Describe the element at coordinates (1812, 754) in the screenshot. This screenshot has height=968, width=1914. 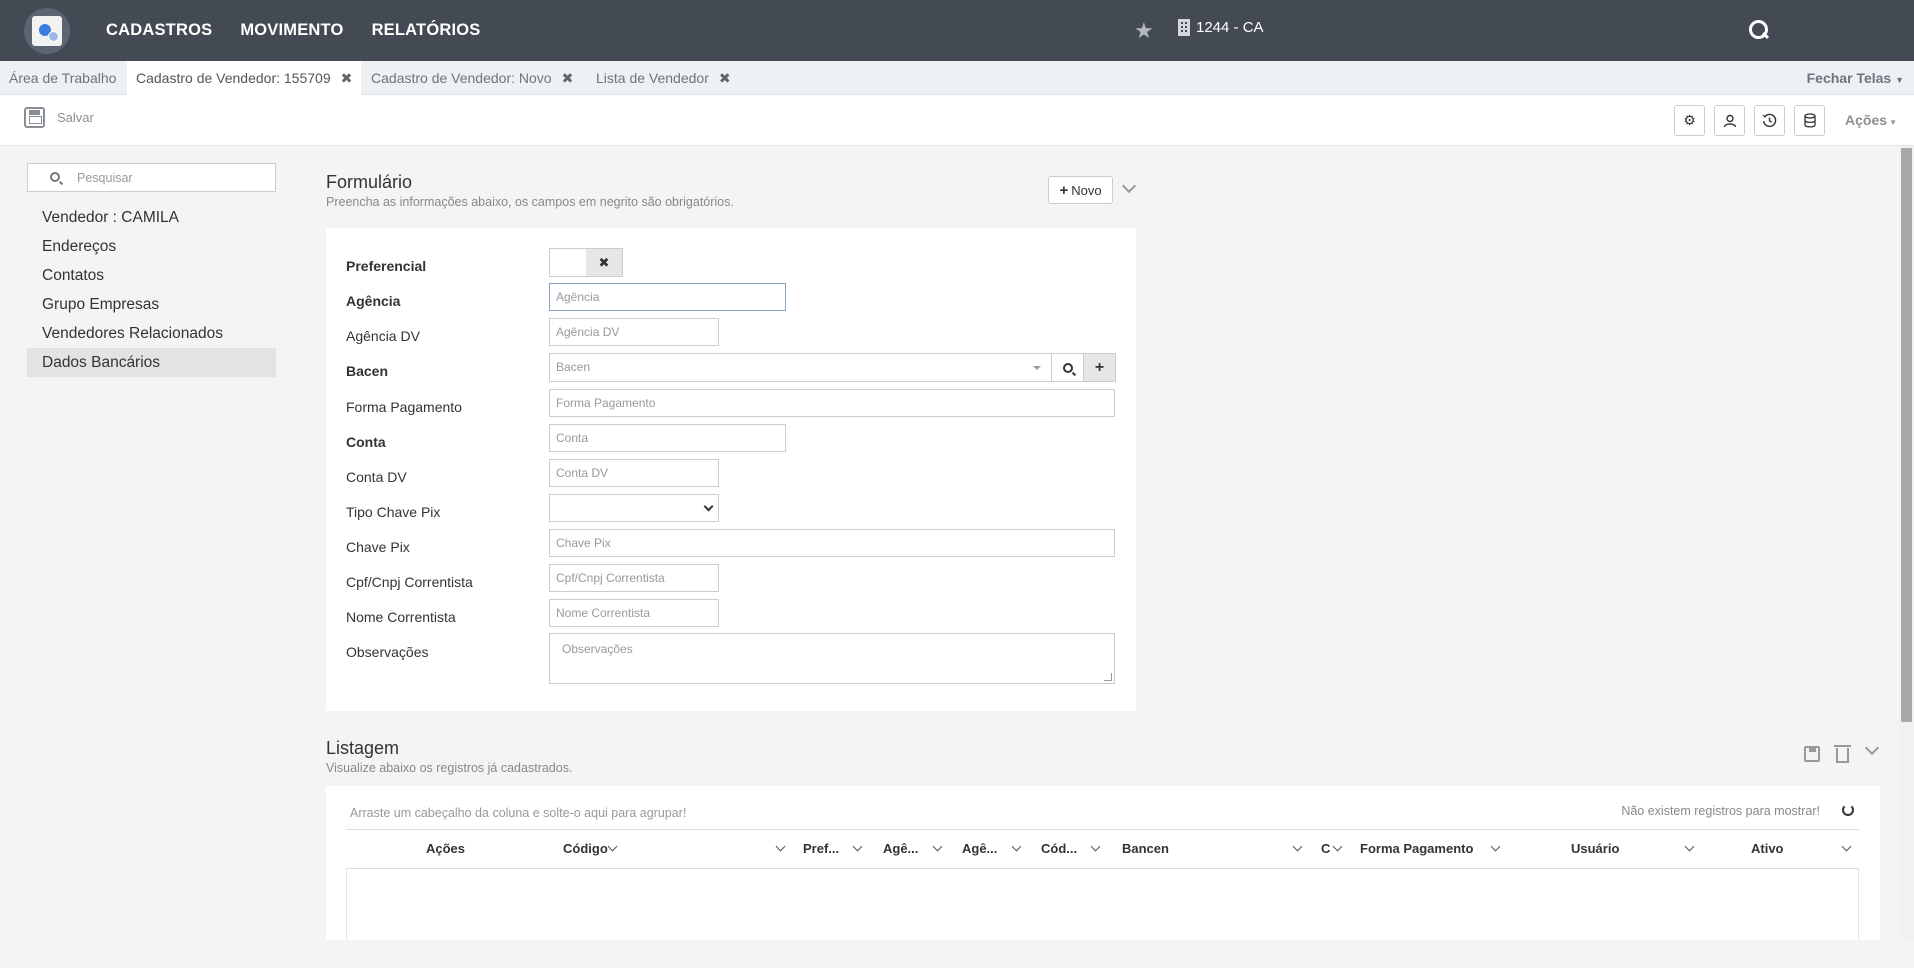
I see `save-layout-icon` at that location.